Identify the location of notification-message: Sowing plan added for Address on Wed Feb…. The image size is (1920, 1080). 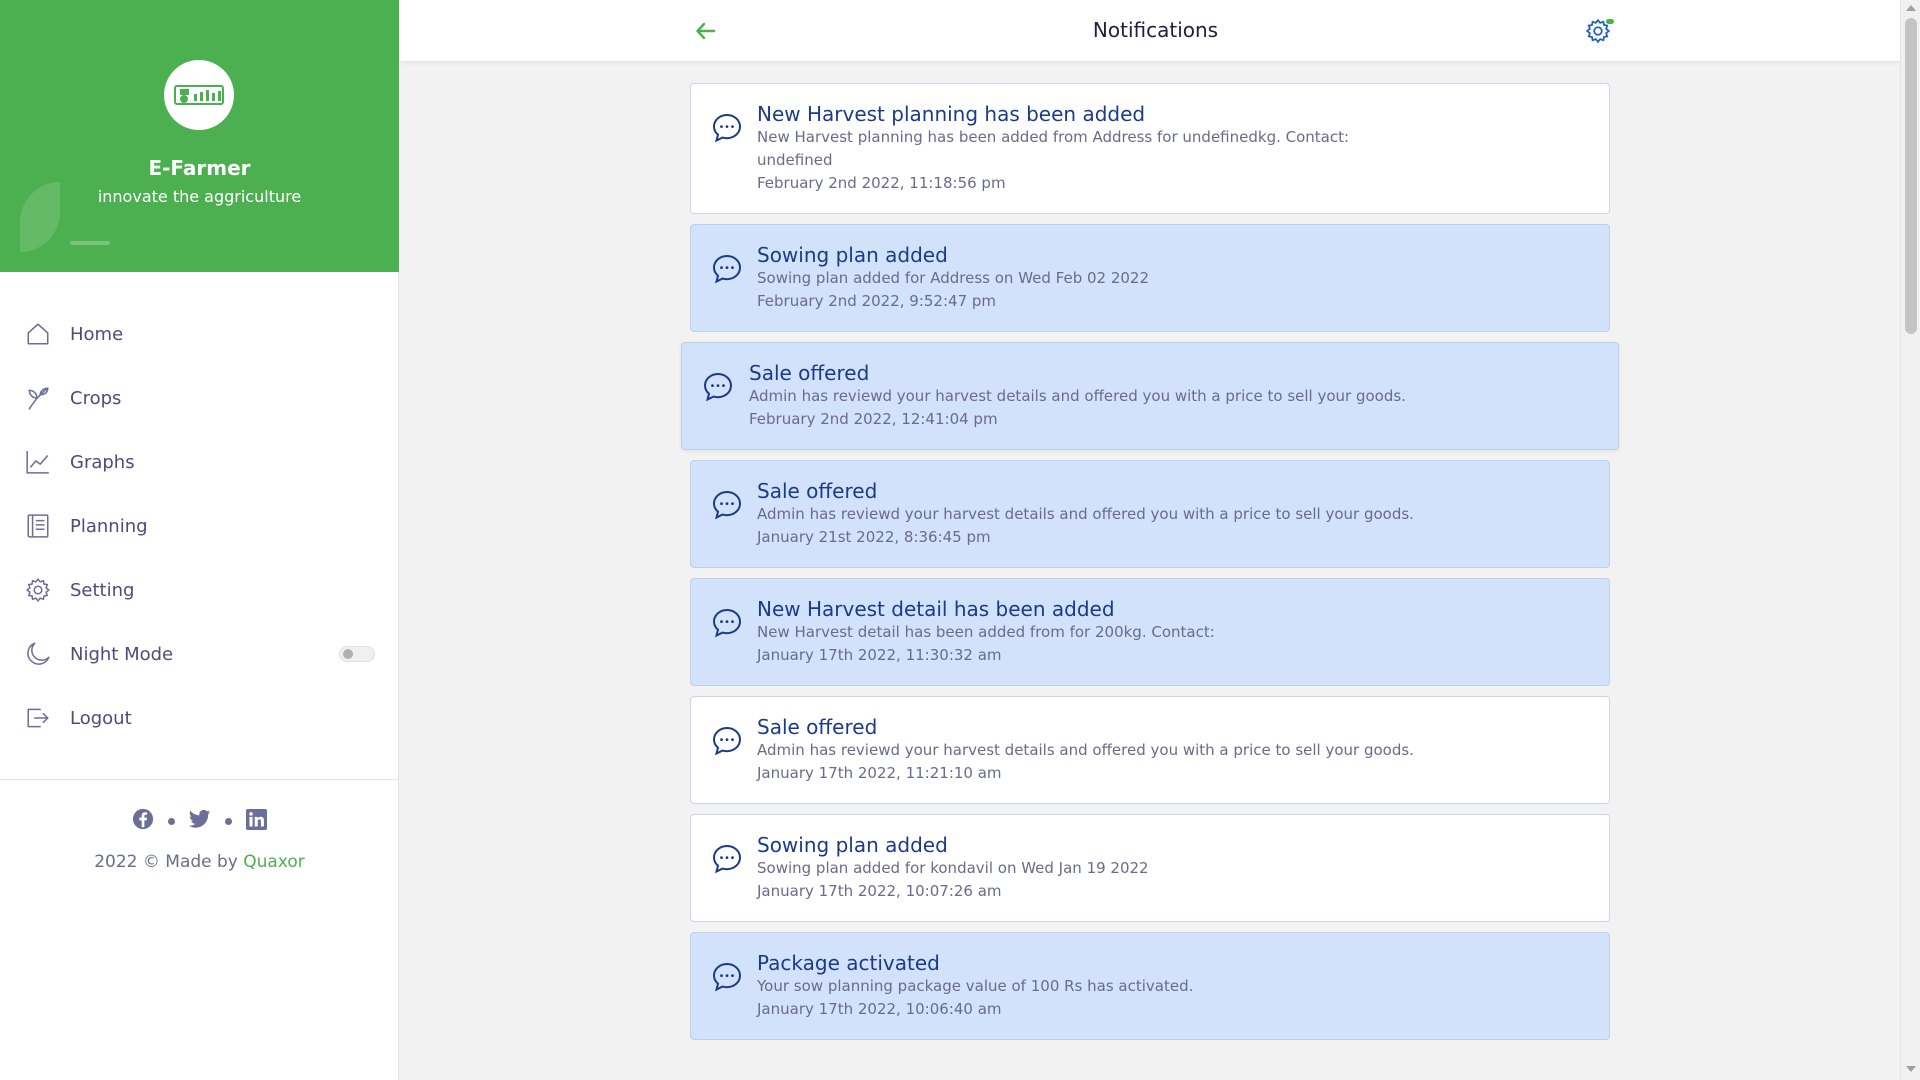
(953, 278).